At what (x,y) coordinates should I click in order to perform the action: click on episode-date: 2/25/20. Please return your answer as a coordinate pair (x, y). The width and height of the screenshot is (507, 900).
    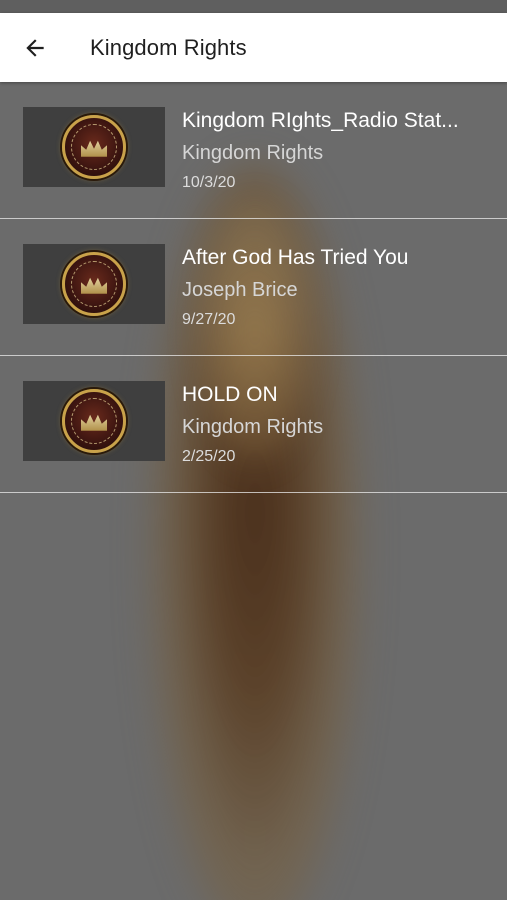
    Looking at the image, I should click on (209, 456).